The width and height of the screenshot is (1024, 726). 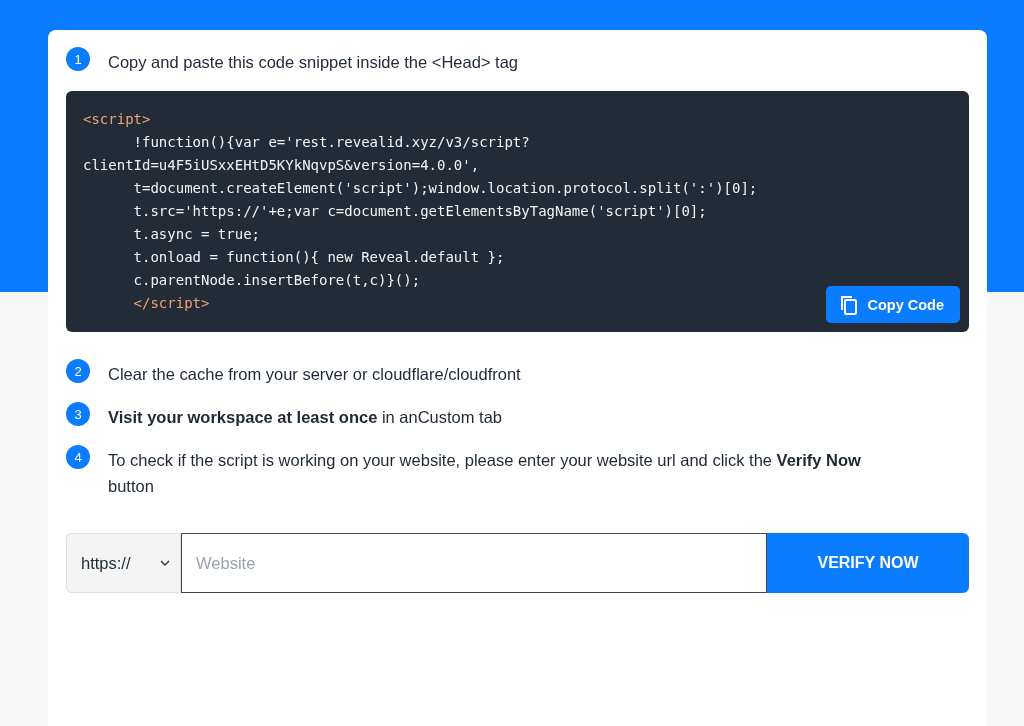 I want to click on code-line: t.src='https://'+e;var c=document.getElementsByTagName('script')[0];, so click(x=419, y=211).